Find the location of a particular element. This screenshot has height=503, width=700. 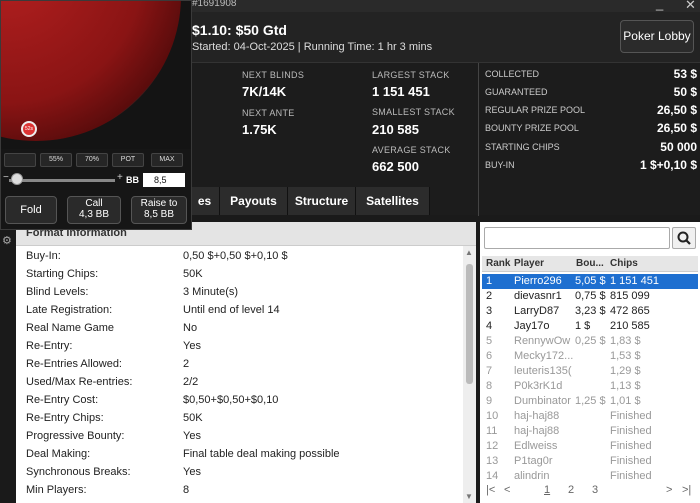

first-page-button: |< is located at coordinates (490, 490).